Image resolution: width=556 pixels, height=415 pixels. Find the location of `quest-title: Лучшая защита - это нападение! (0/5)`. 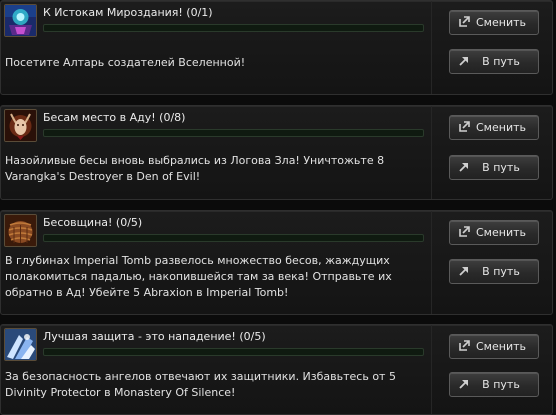

quest-title: Лучшая защита - это нападение! (0/5) is located at coordinates (154, 336).